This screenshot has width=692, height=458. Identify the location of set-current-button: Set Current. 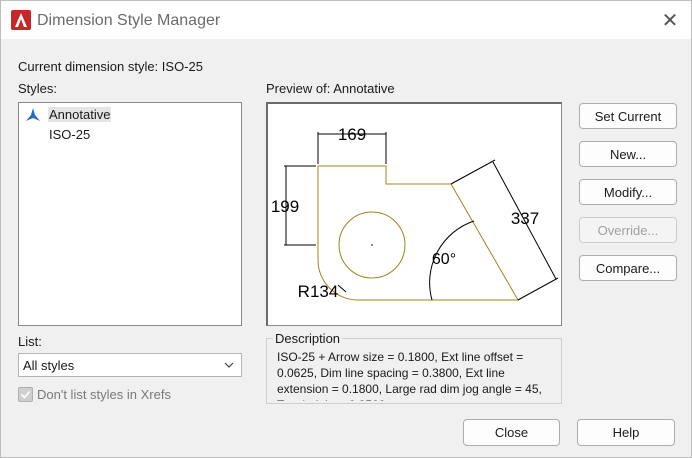
(628, 116).